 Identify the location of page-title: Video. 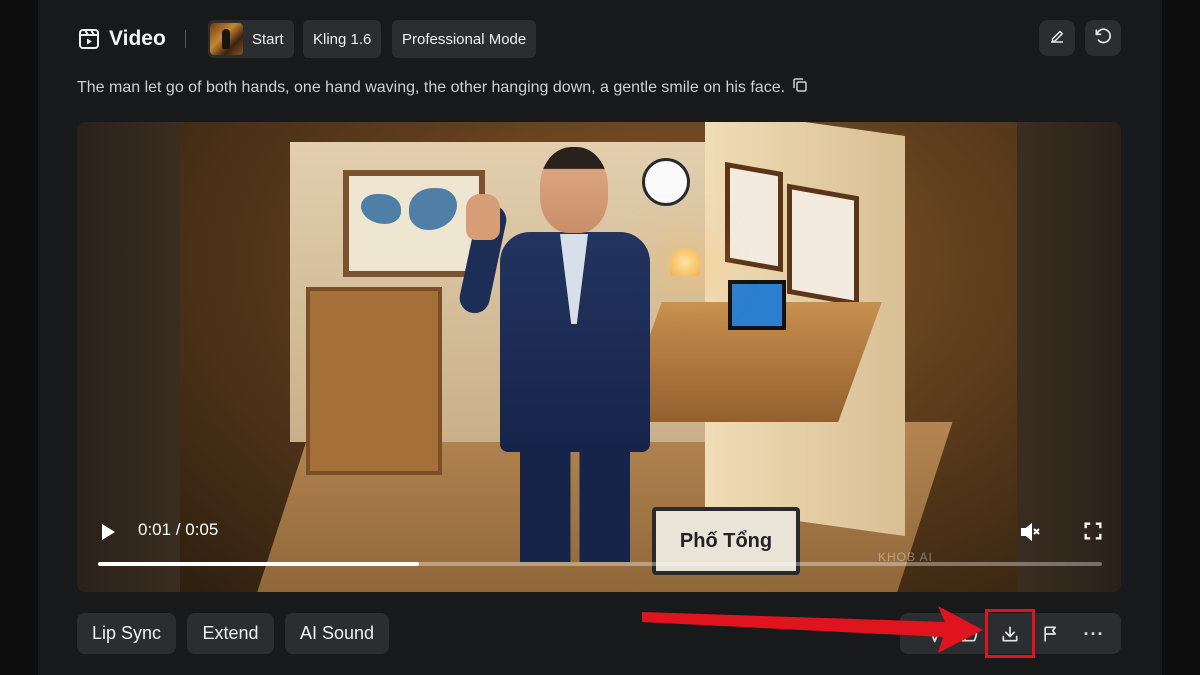
(137, 38).